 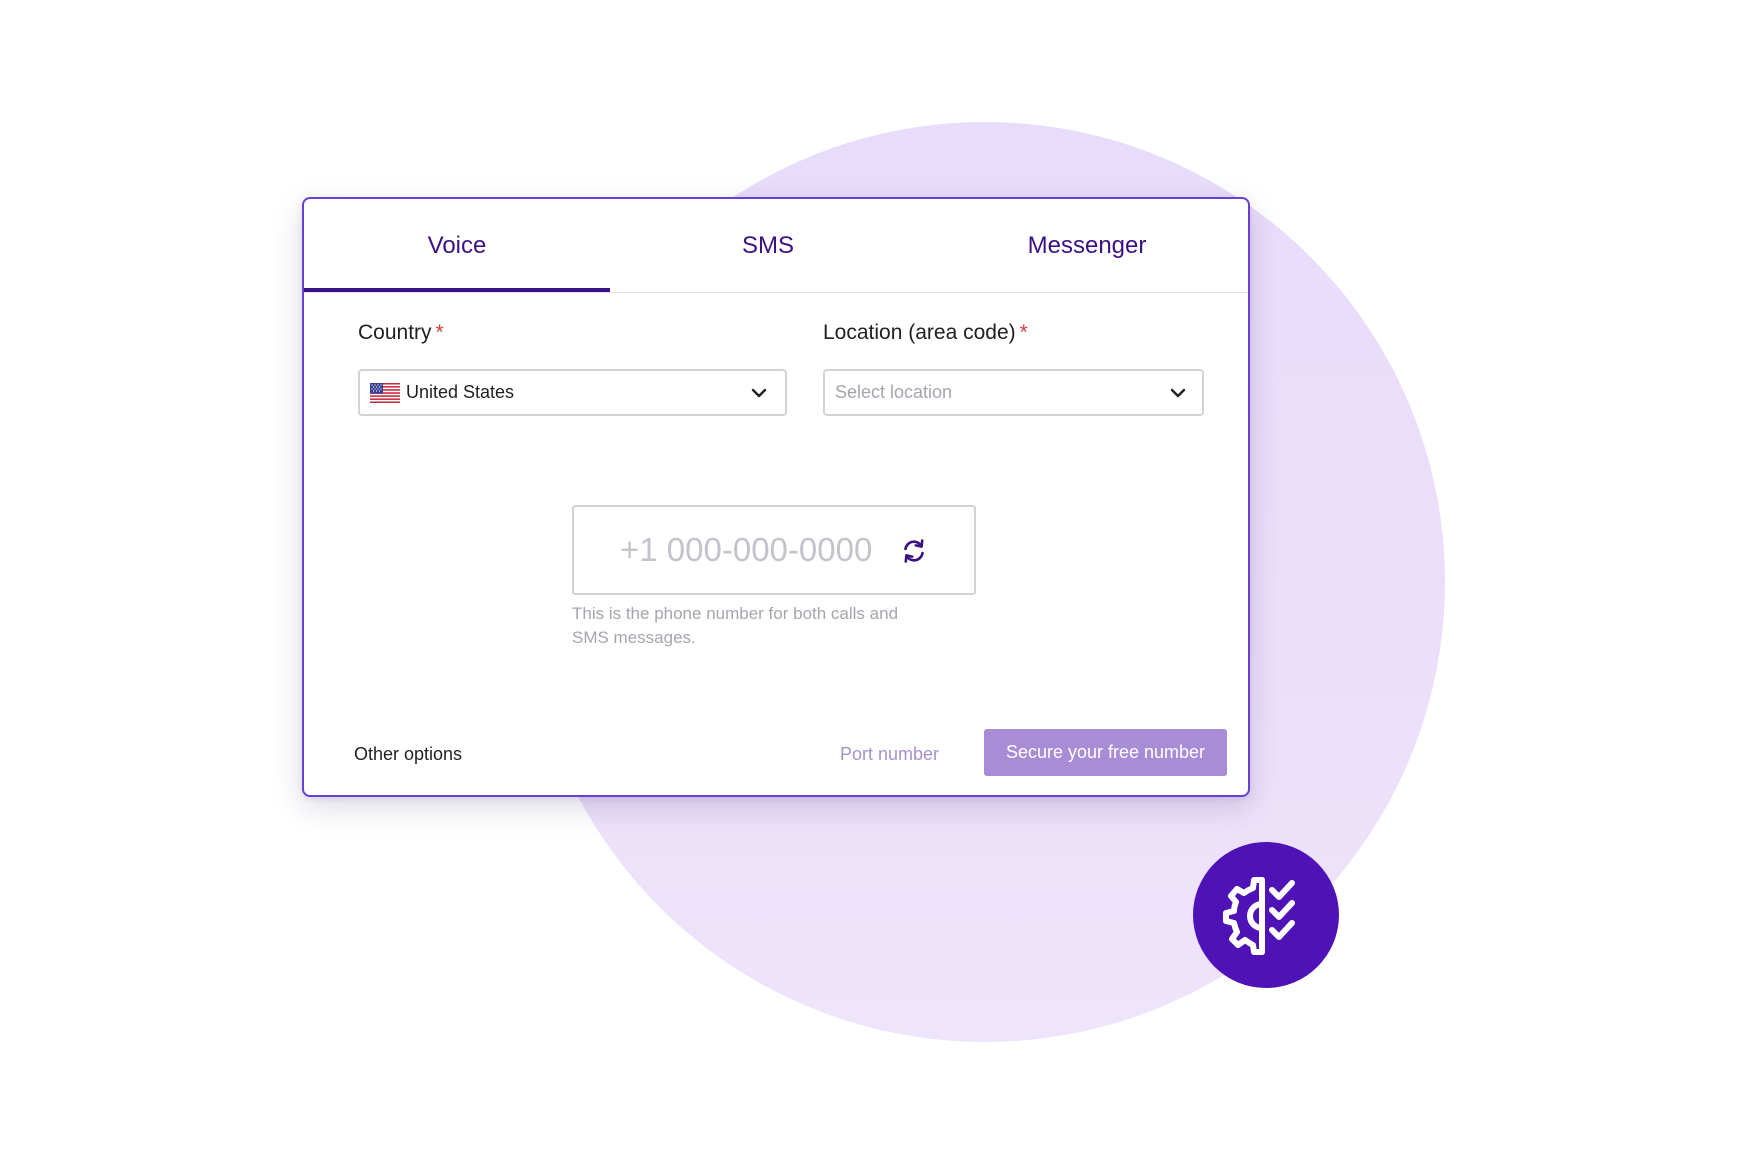 I want to click on active-tab-indicator, so click(x=457, y=290).